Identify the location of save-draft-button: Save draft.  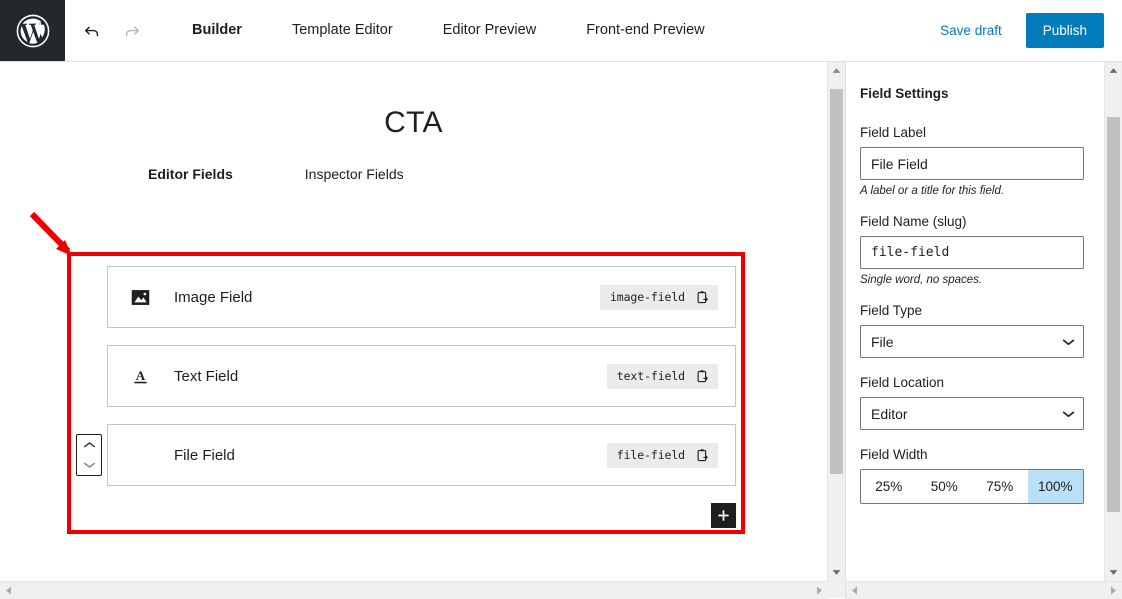
(971, 30).